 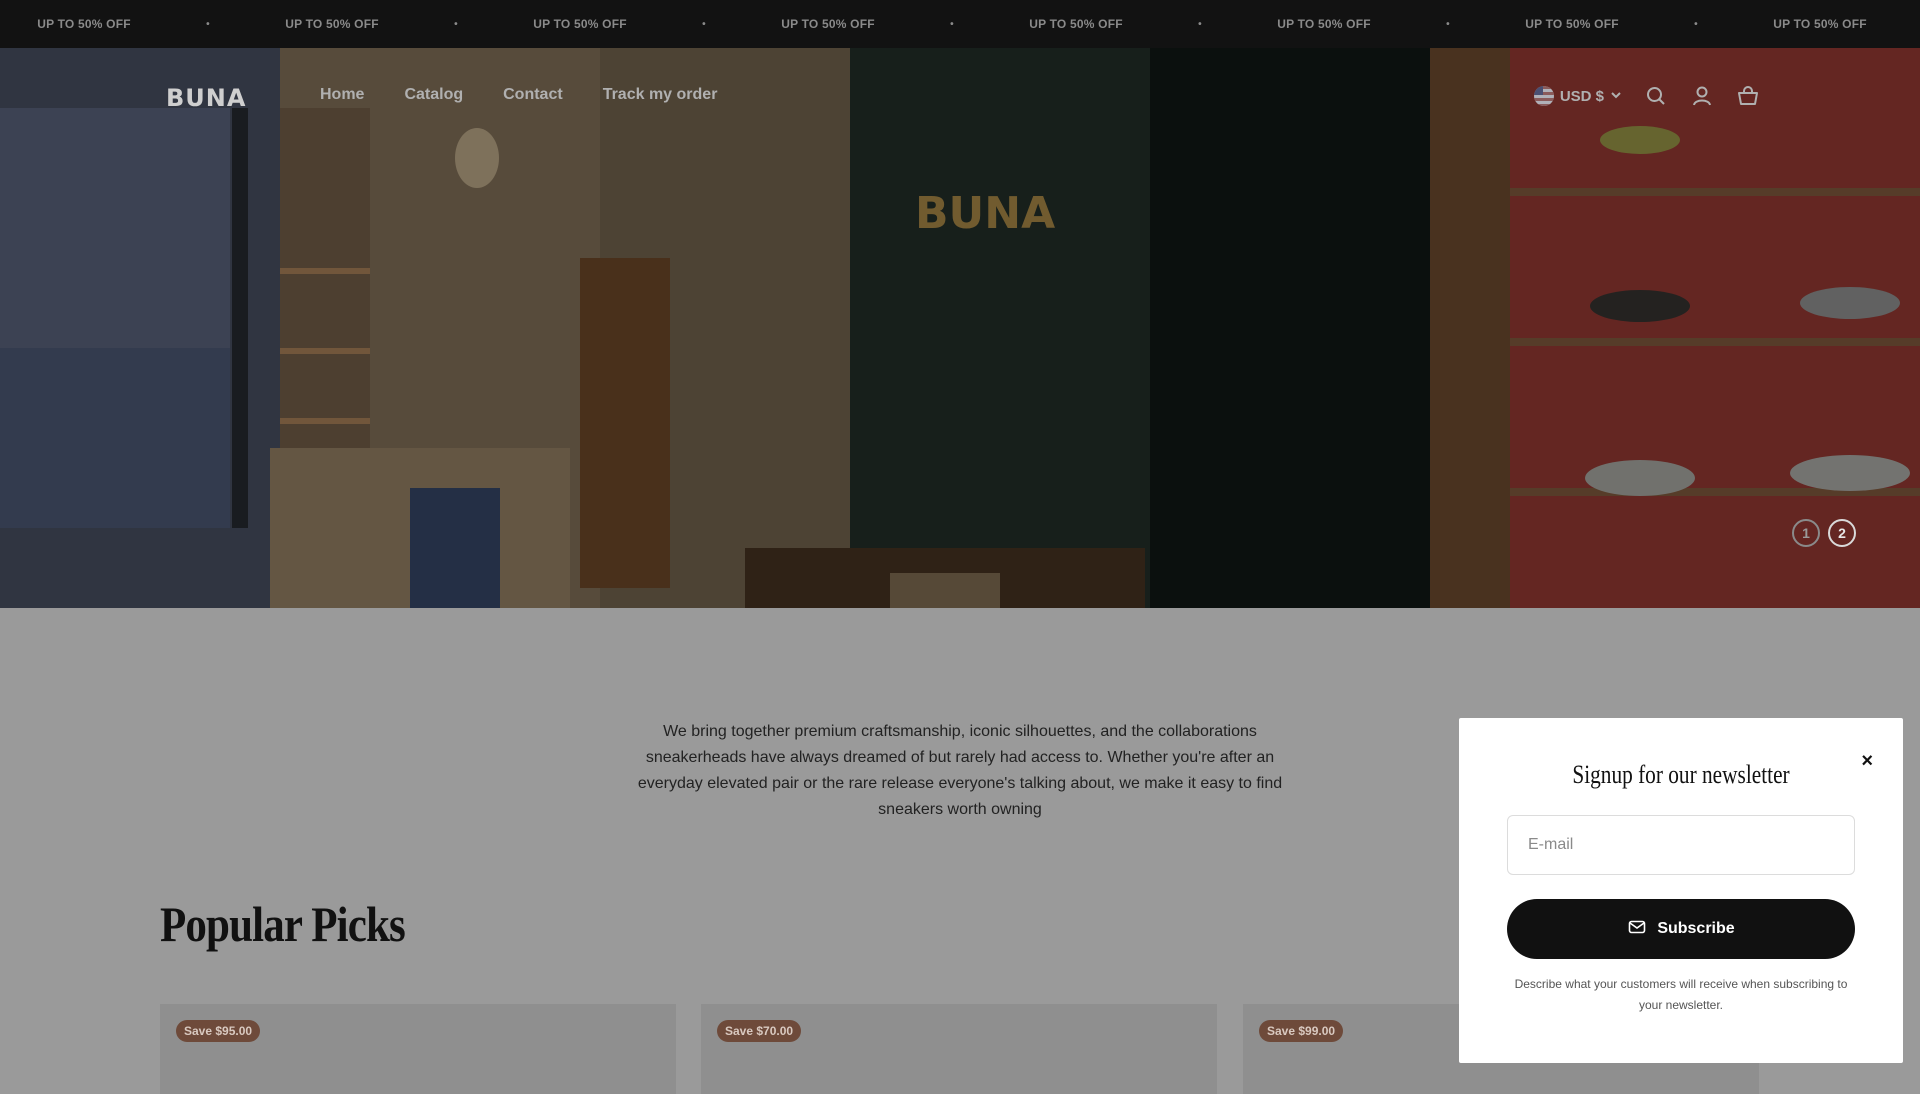 What do you see at coordinates (1301, 1031) in the screenshot?
I see `save-badge: Save $99.00` at bounding box center [1301, 1031].